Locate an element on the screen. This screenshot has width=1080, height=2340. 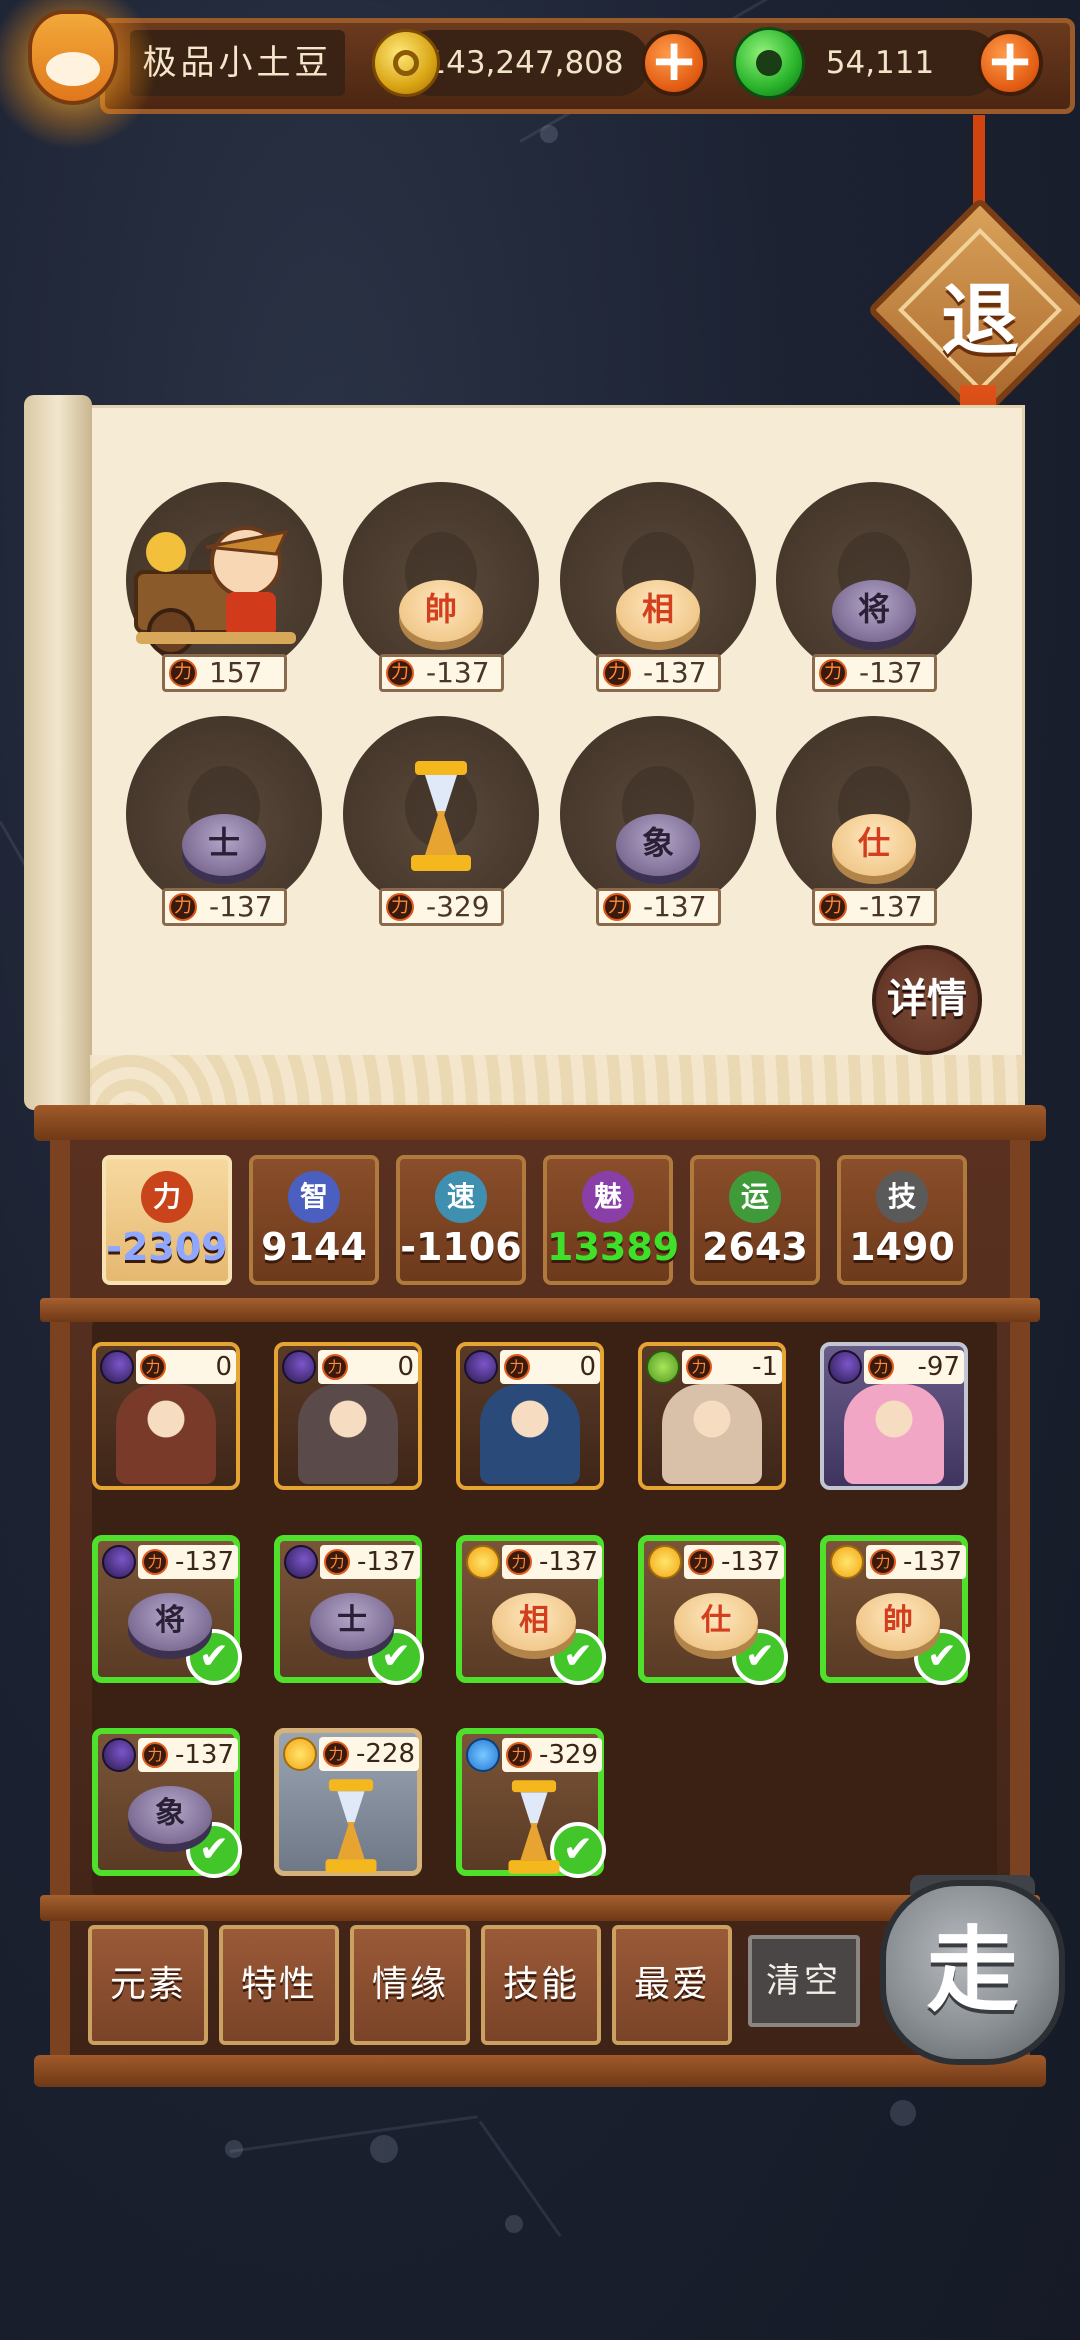
hourglass-top is located at coordinates (534, 1786).